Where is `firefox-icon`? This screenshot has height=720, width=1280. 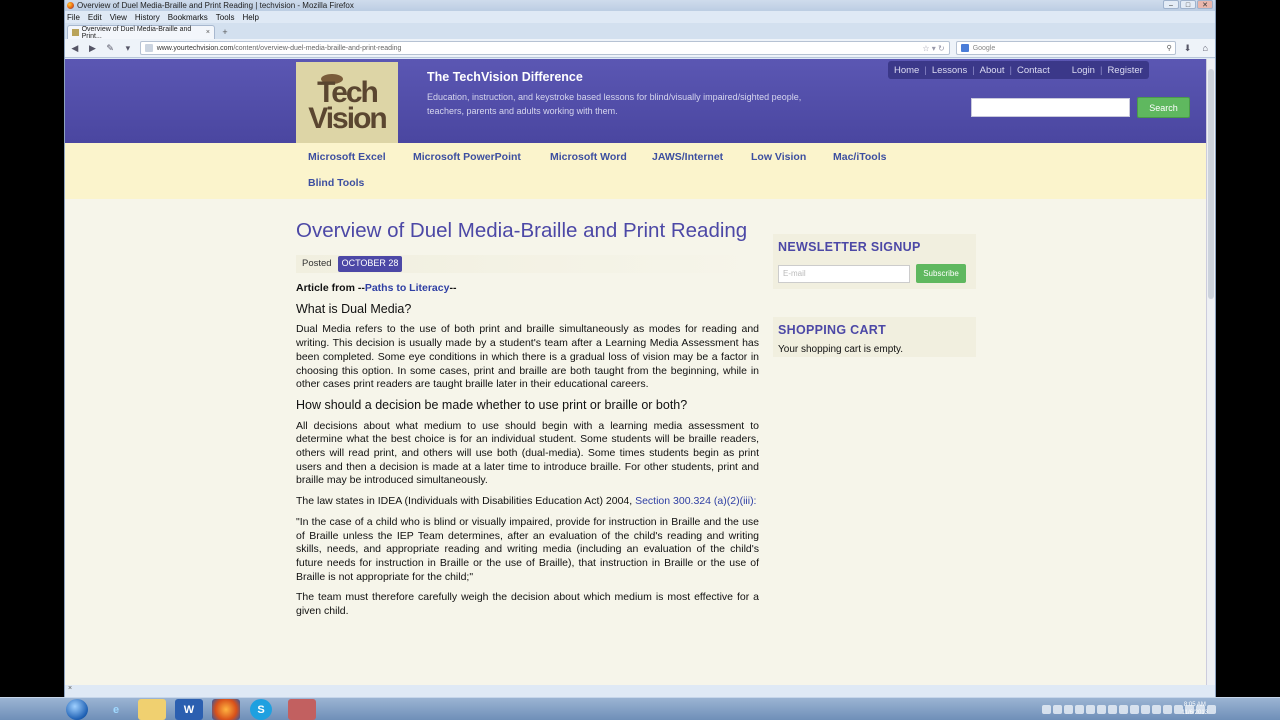 firefox-icon is located at coordinates (70, 5).